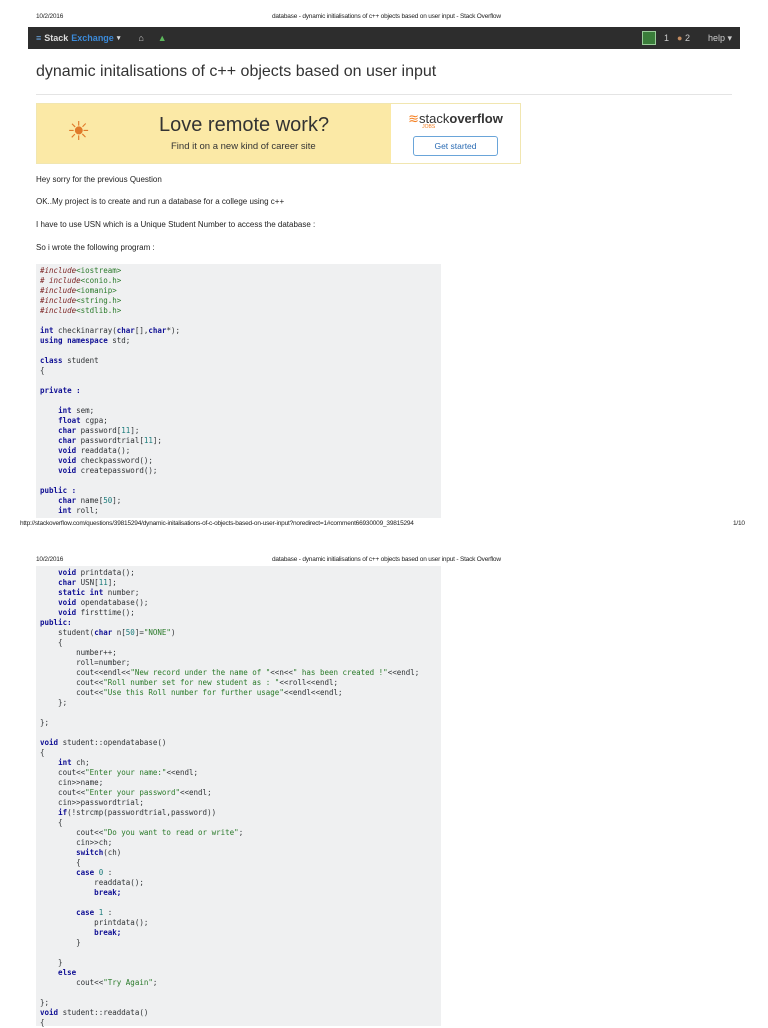 The height and width of the screenshot is (1028, 768). I want to click on code-line: number++;, so click(78, 652).